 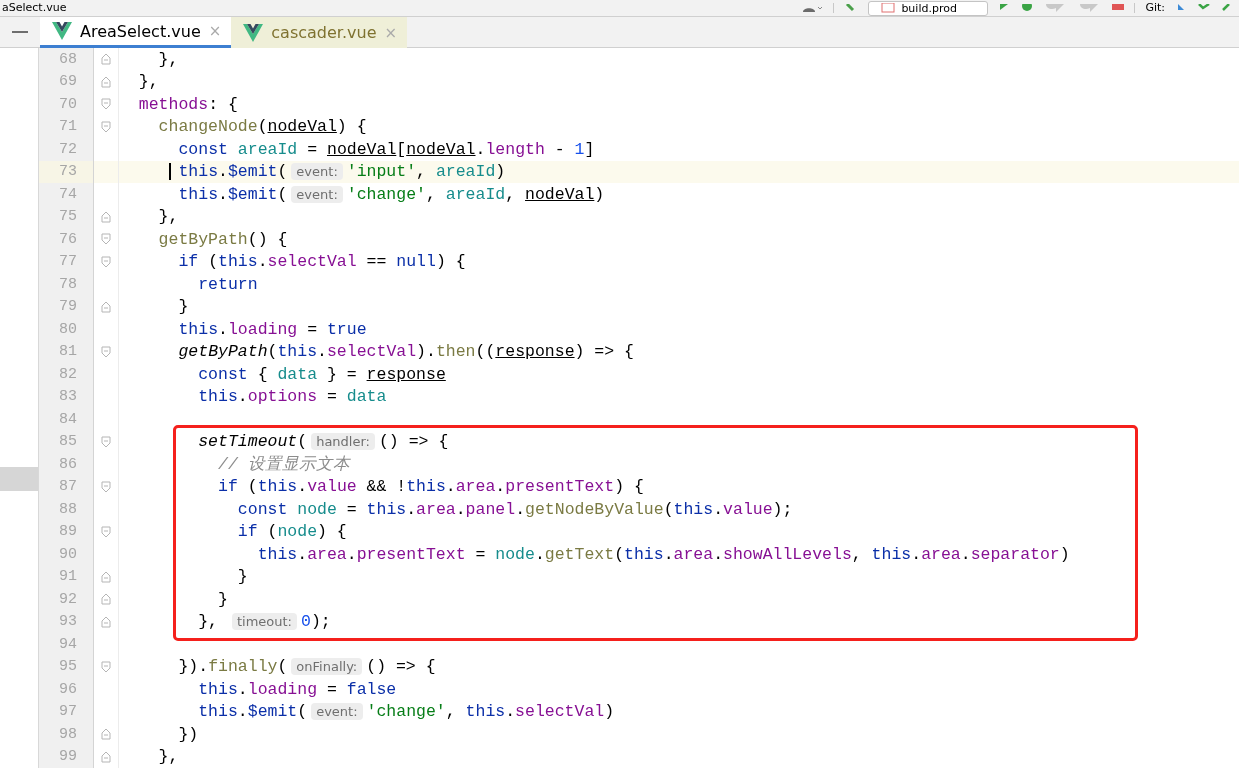 I want to click on line-number: 77, so click(x=67, y=262).